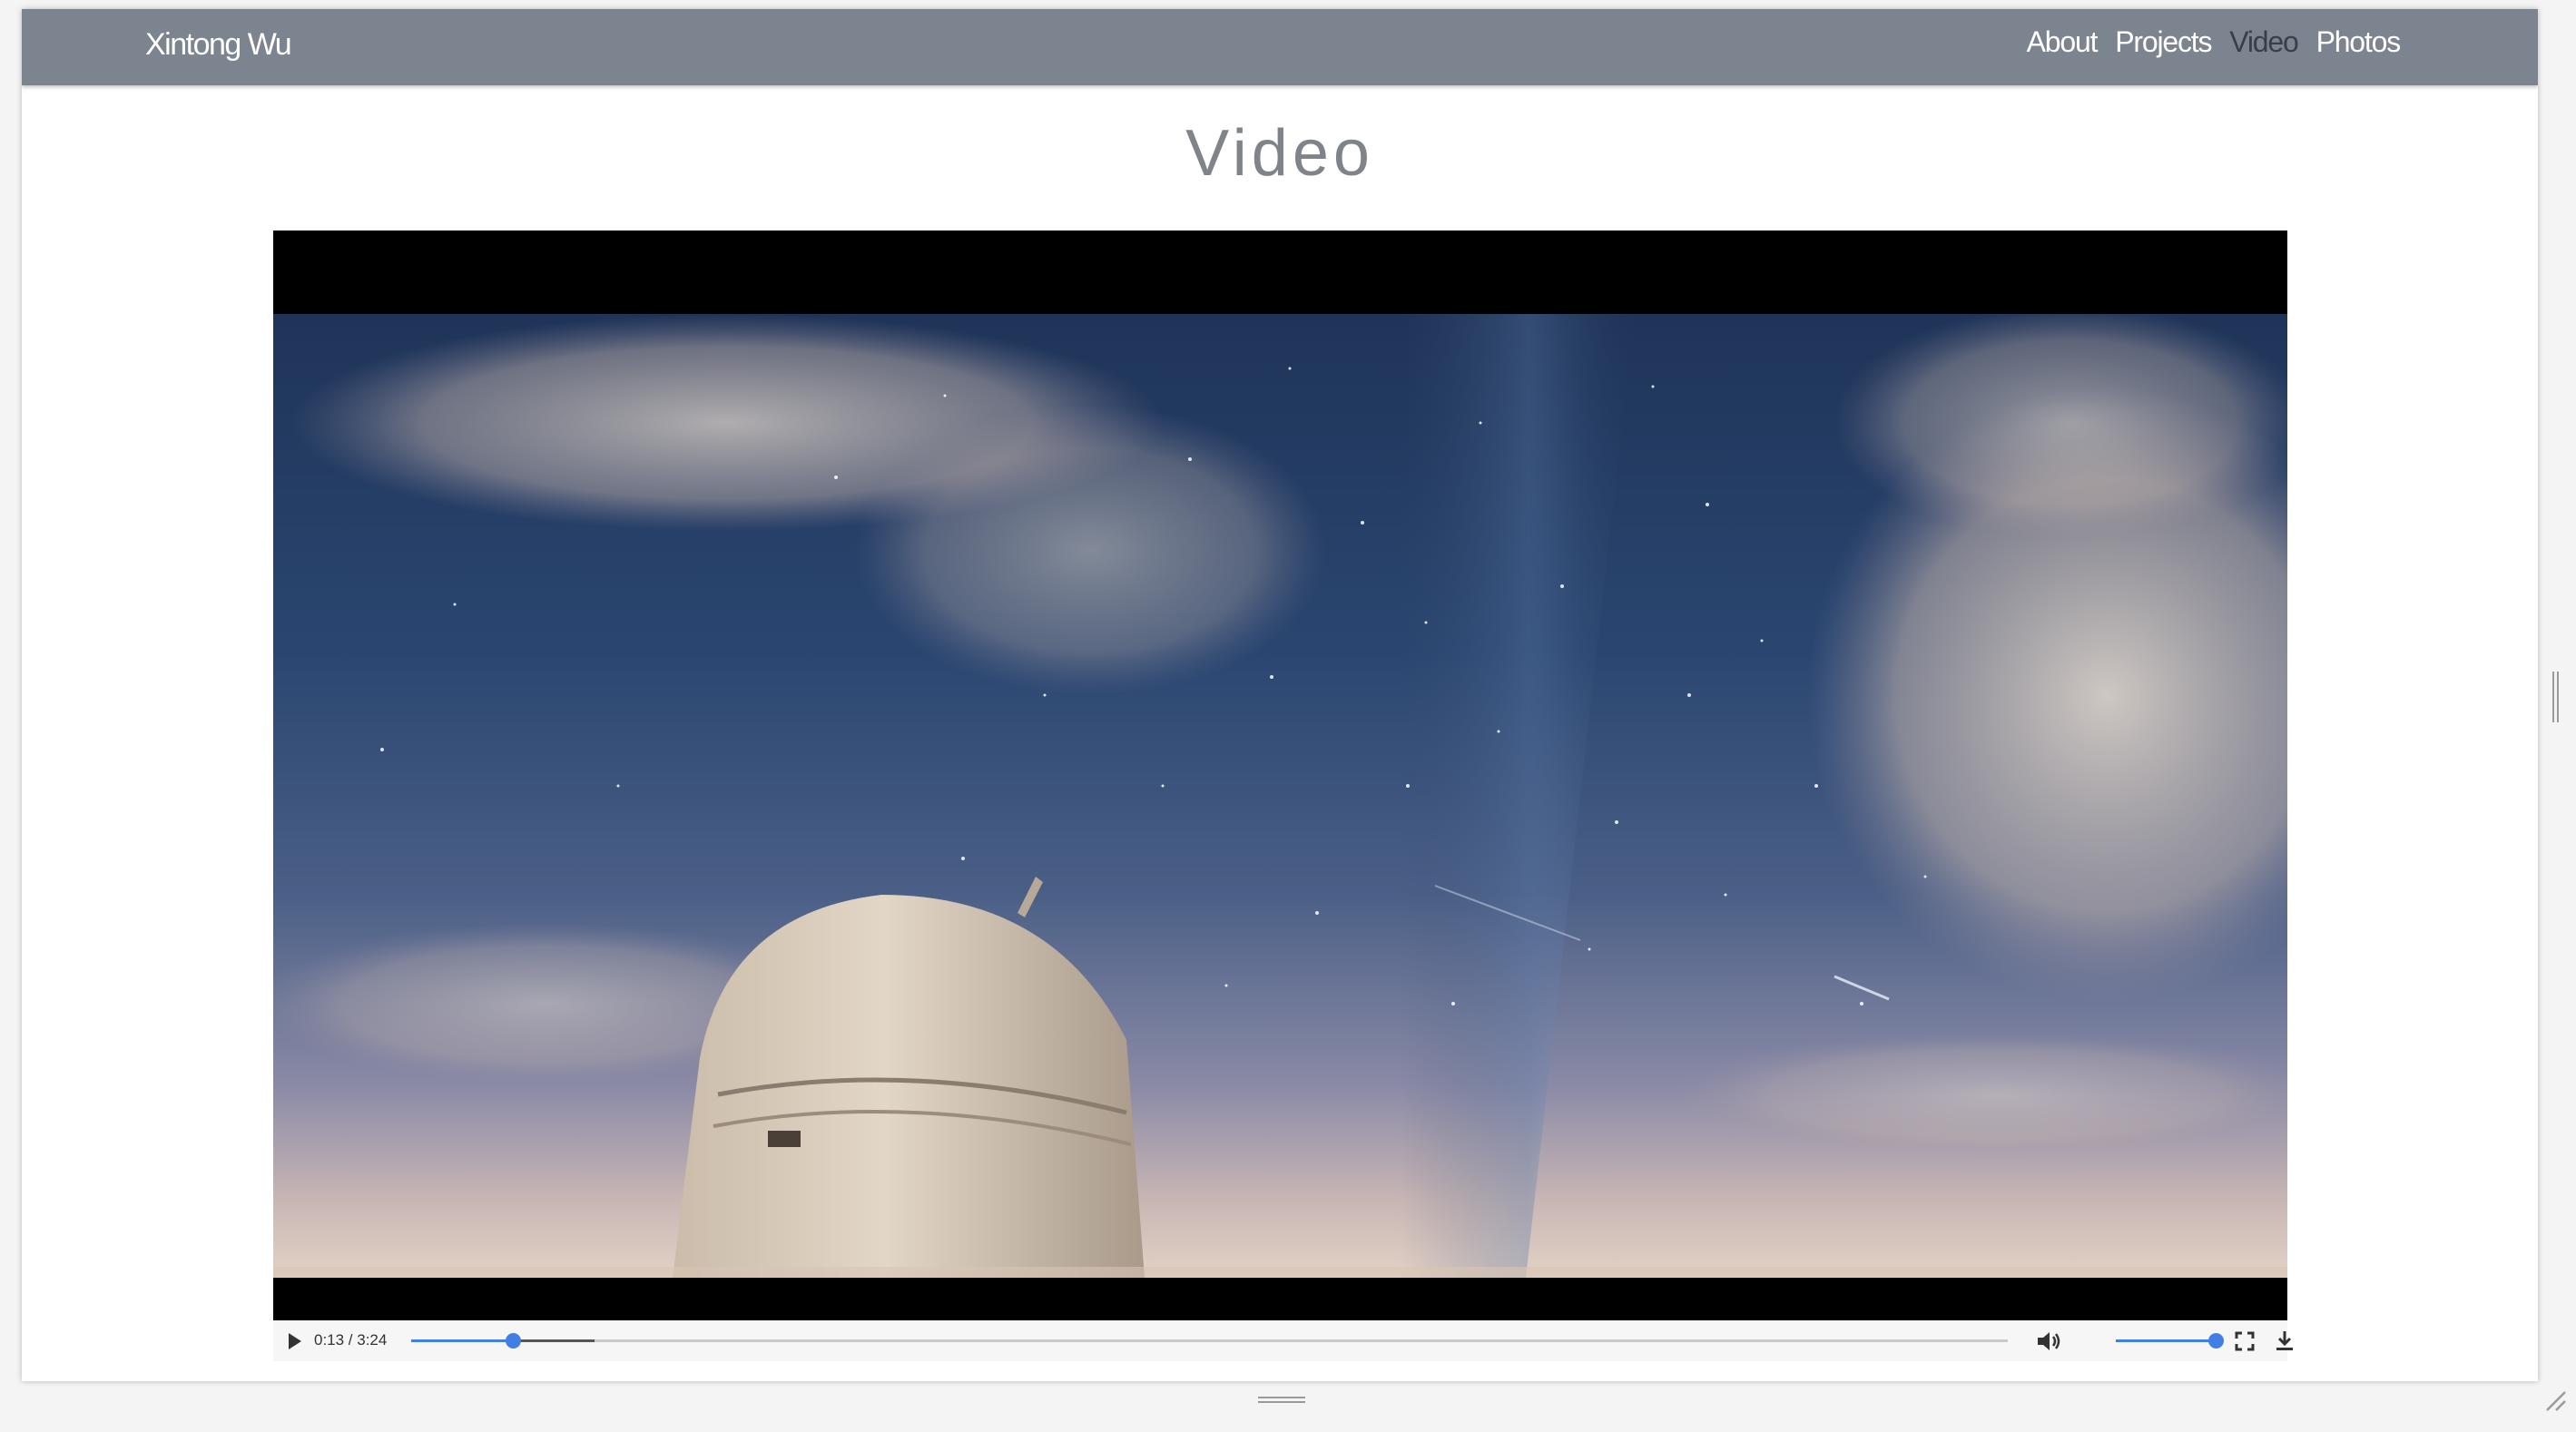  What do you see at coordinates (351, 1340) in the screenshot?
I see `video-time-display: 0:13 / 3:24` at bounding box center [351, 1340].